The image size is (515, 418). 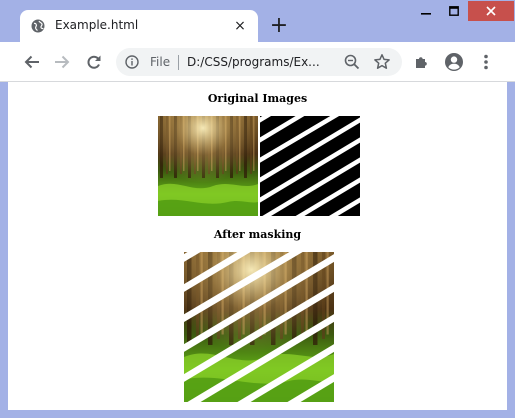 I want to click on masked-forest-image, so click(x=259, y=327).